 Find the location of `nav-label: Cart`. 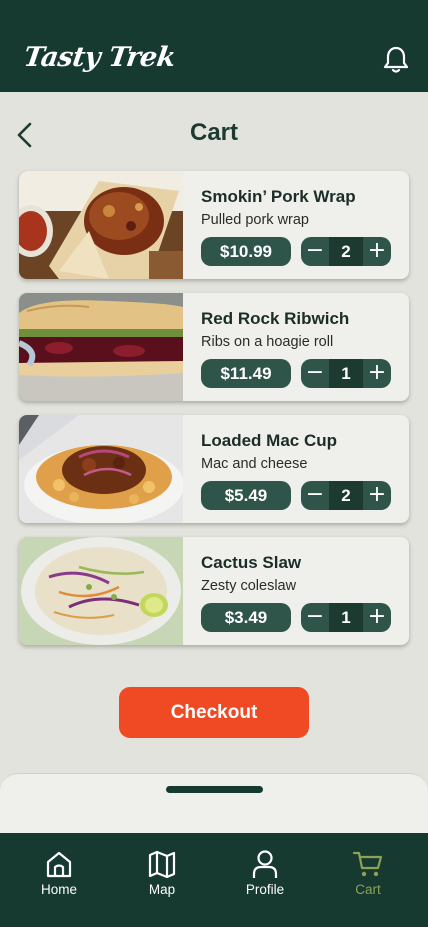

nav-label: Cart is located at coordinates (368, 889).